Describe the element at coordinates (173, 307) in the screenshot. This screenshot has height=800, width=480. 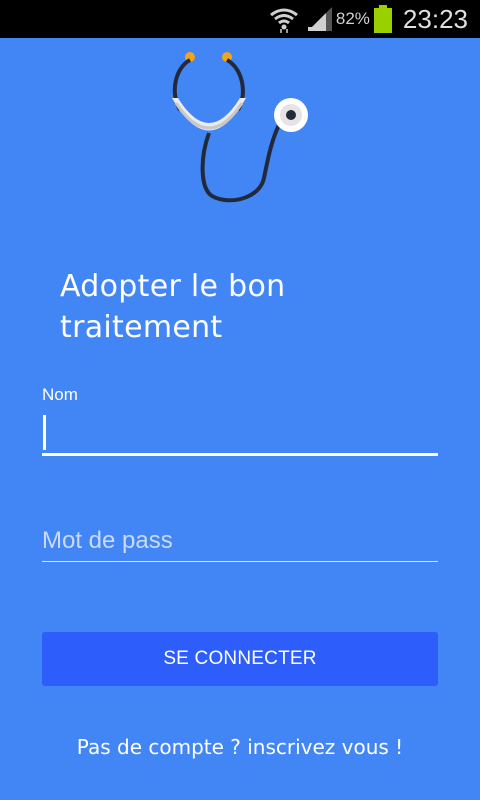
I see `page-title: Adopter le bon traitement` at that location.